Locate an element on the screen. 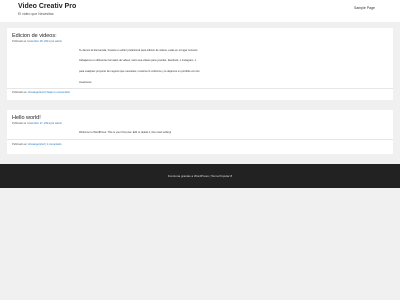  post-date-link: noviembre 18, 2021 is located at coordinates (38, 41).